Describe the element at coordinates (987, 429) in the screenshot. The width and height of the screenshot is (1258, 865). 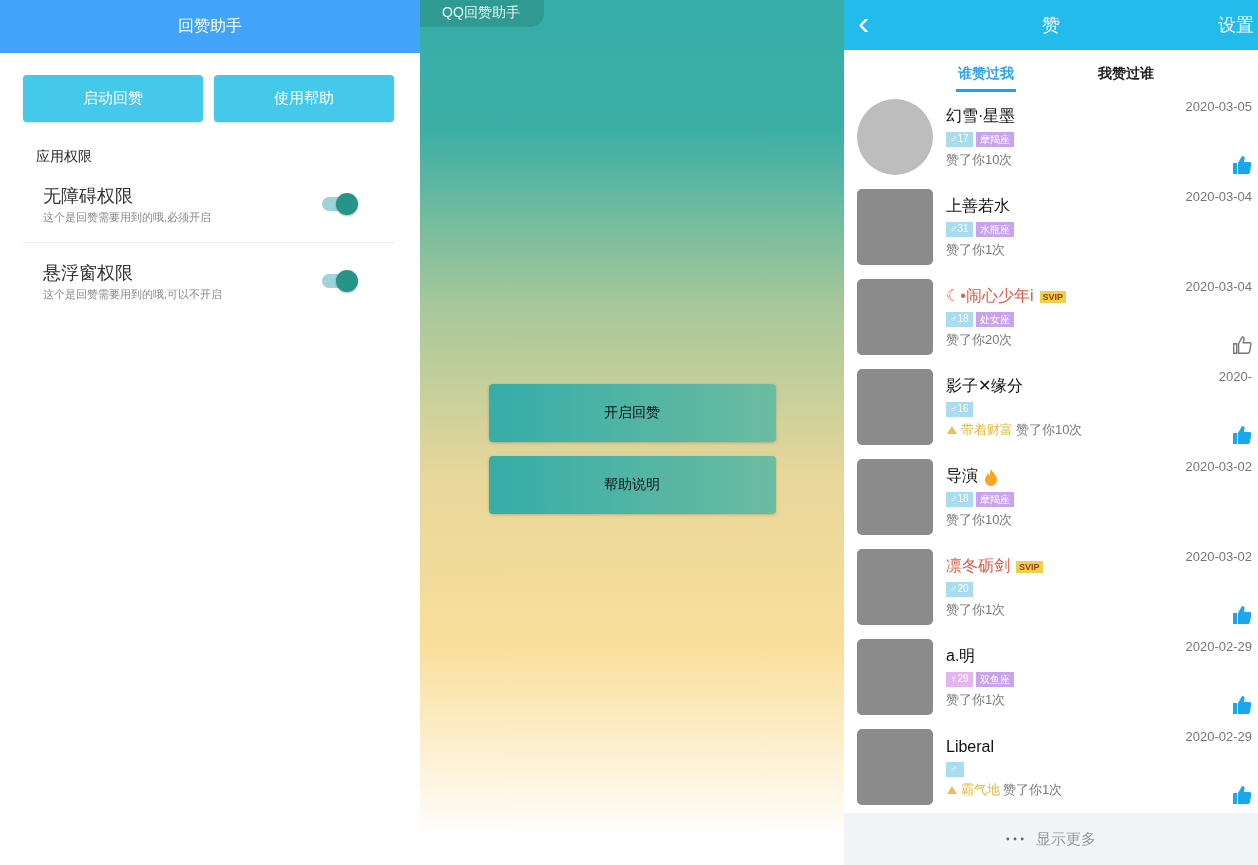
I see `medal-text: 带着财富` at that location.